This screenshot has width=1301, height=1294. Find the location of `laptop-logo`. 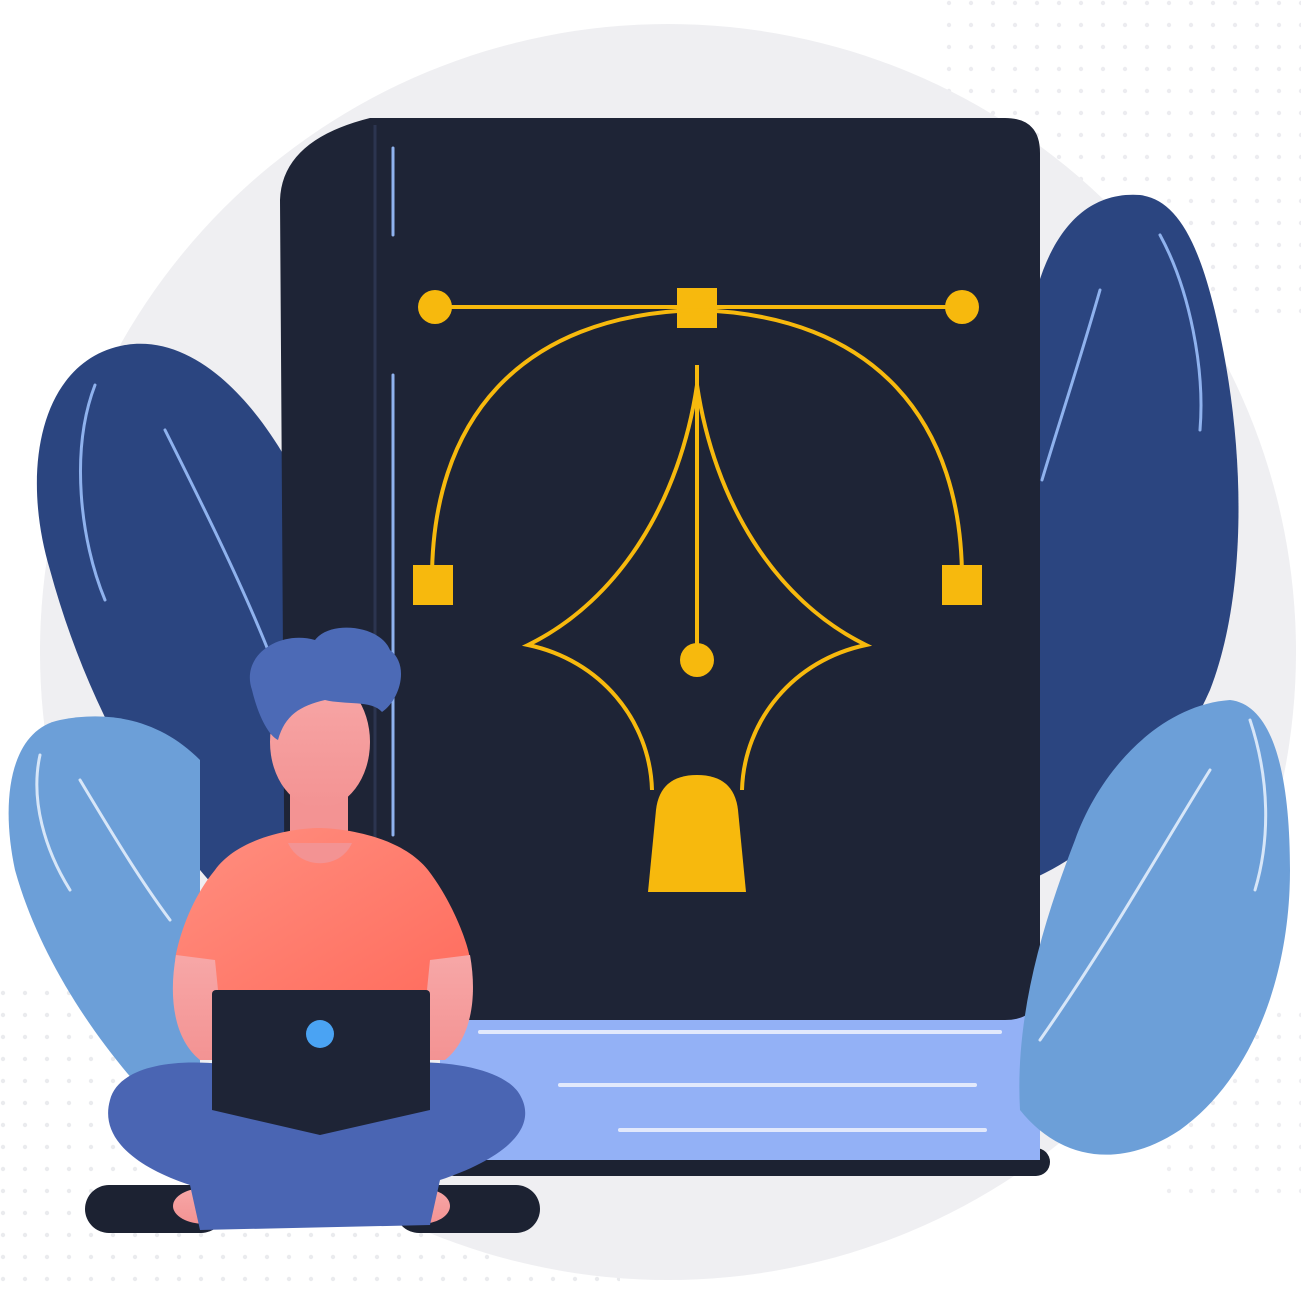

laptop-logo is located at coordinates (320, 1034).